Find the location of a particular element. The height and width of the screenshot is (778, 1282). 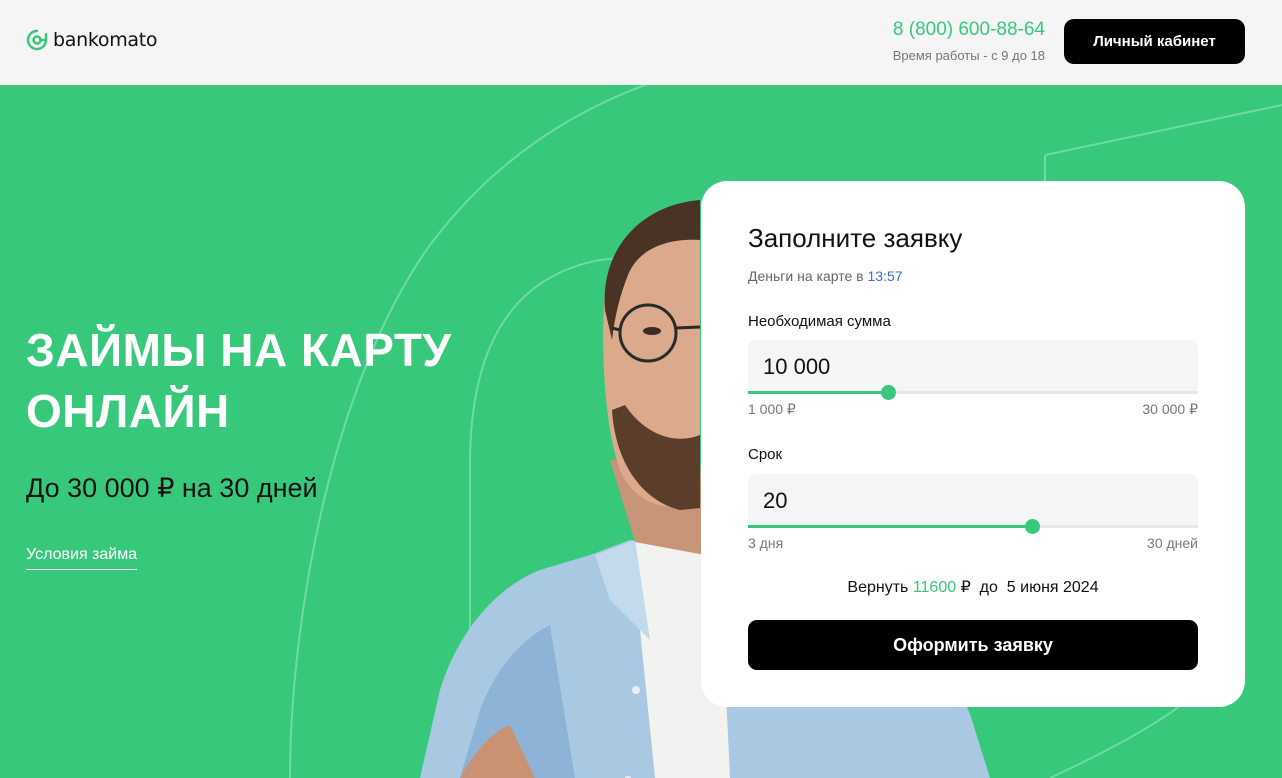

form-title: Заполните заявку is located at coordinates (855, 238).